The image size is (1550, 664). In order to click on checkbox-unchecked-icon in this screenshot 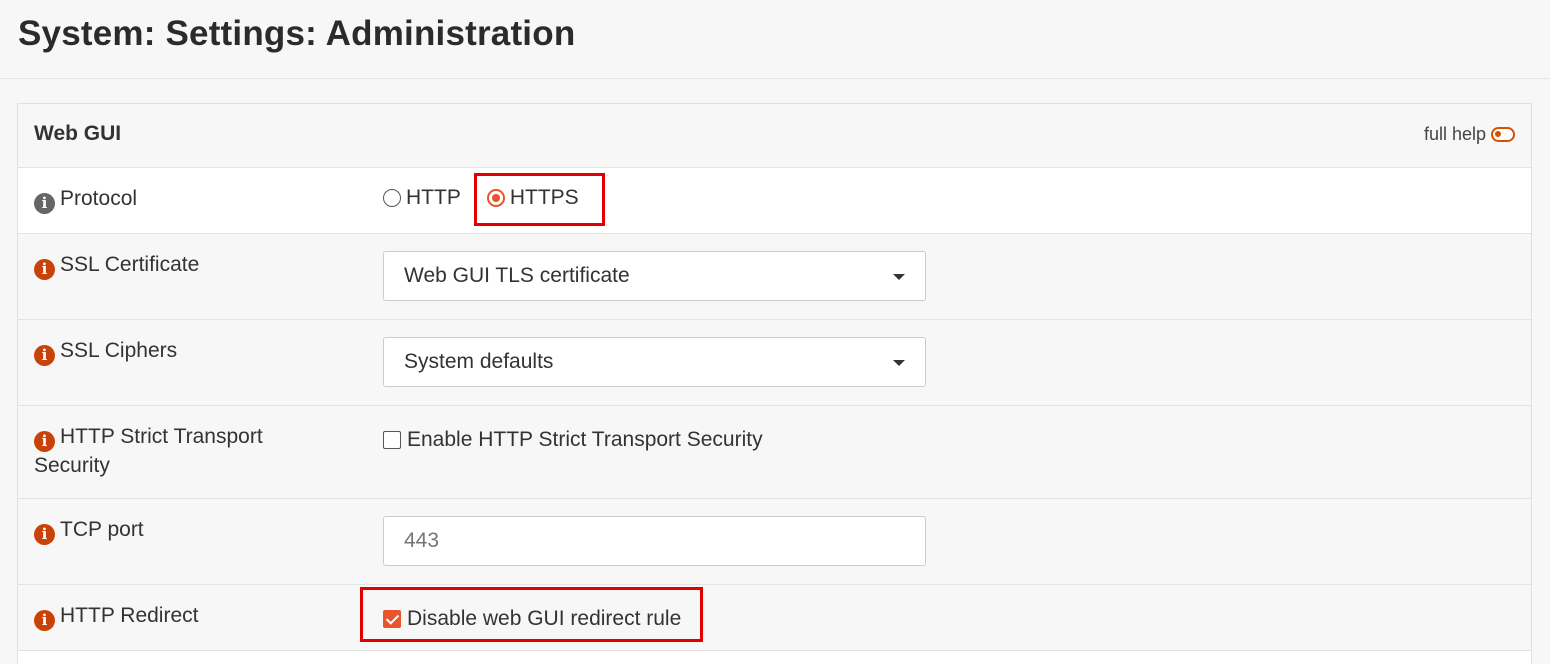, I will do `click(392, 440)`.